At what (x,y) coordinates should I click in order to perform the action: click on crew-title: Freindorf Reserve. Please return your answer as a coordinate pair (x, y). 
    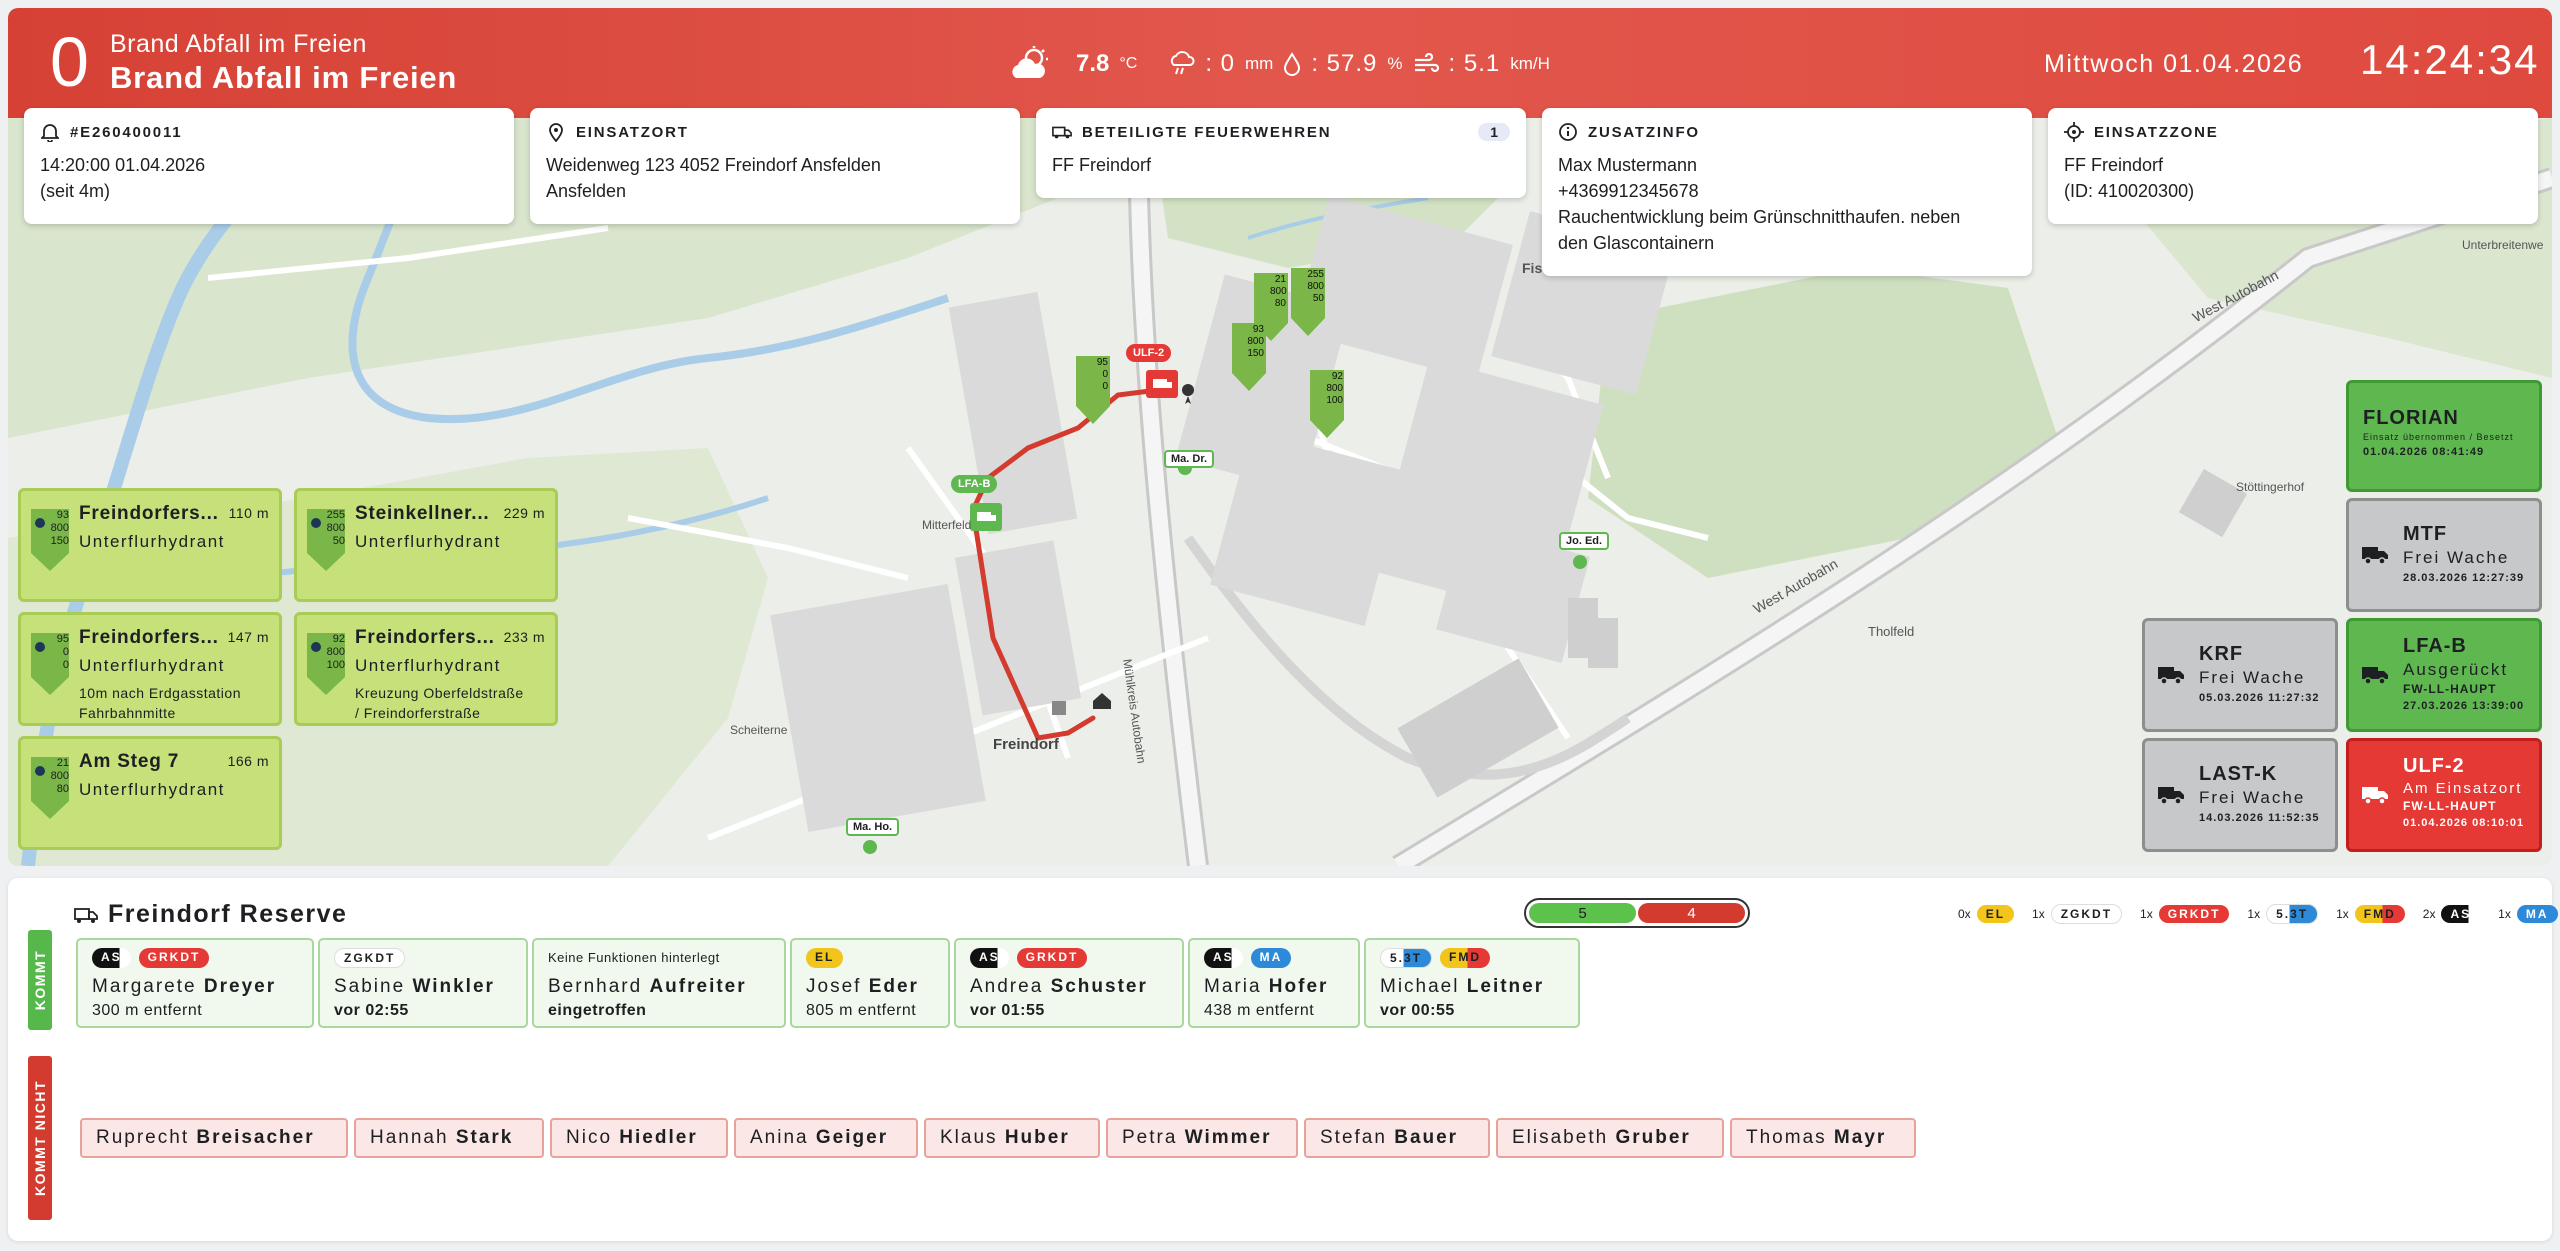
    Looking at the image, I should click on (210, 914).